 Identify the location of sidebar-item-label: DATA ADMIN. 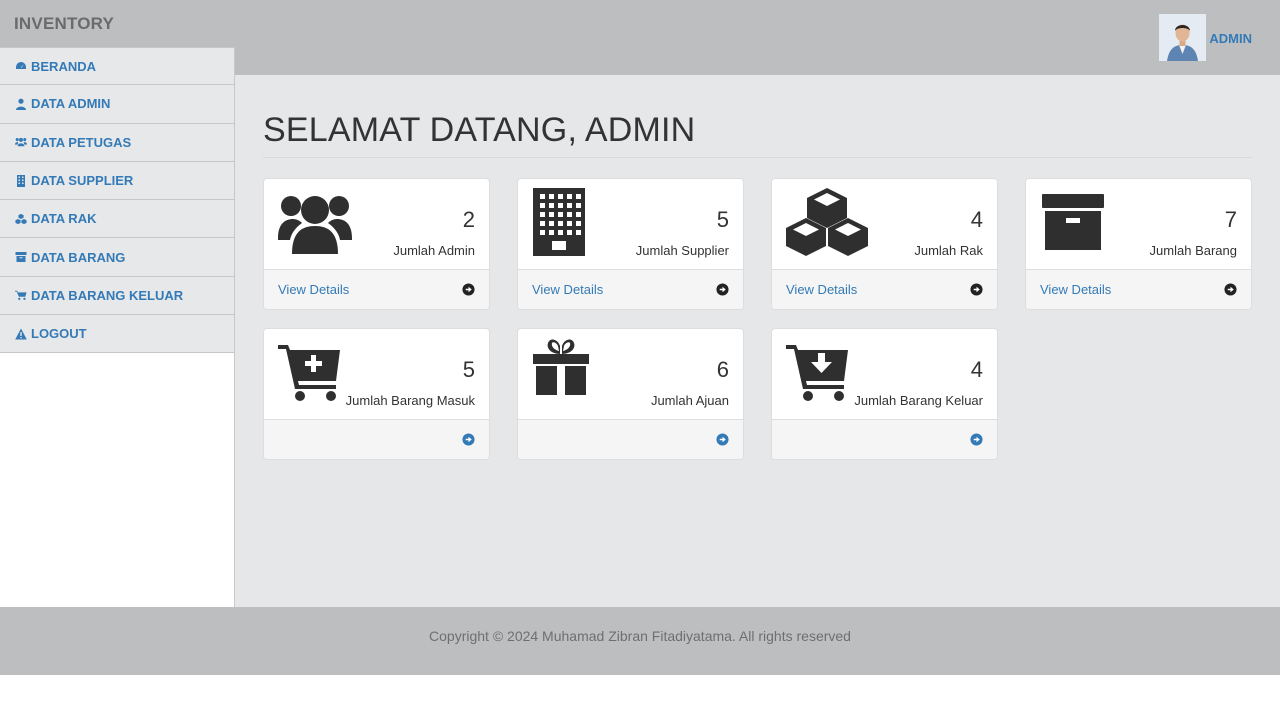
(71, 104).